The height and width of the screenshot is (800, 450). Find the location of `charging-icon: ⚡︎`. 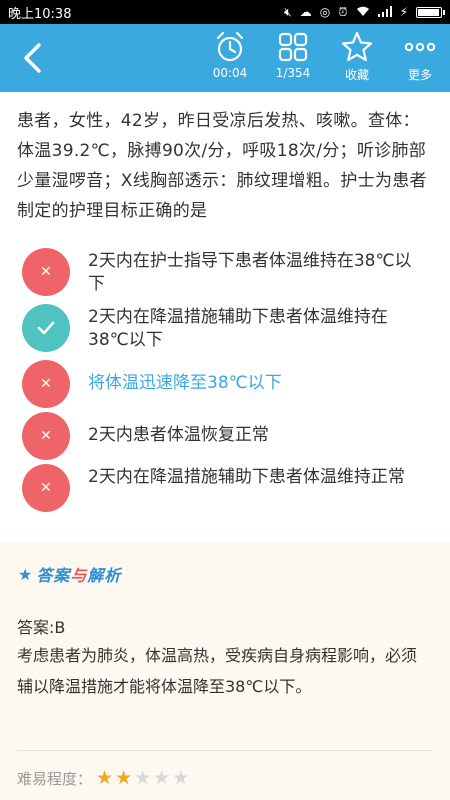

charging-icon: ⚡︎ is located at coordinates (403, 12).